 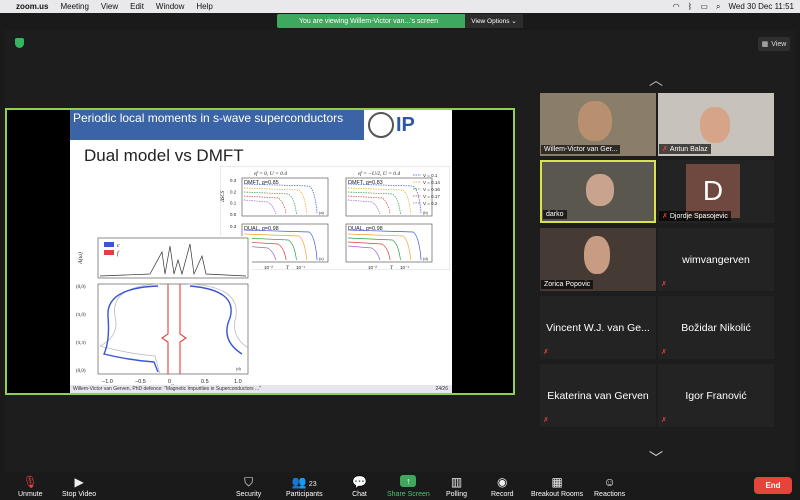 I want to click on chart-legend-label: V = 0.16, so click(x=431, y=189).